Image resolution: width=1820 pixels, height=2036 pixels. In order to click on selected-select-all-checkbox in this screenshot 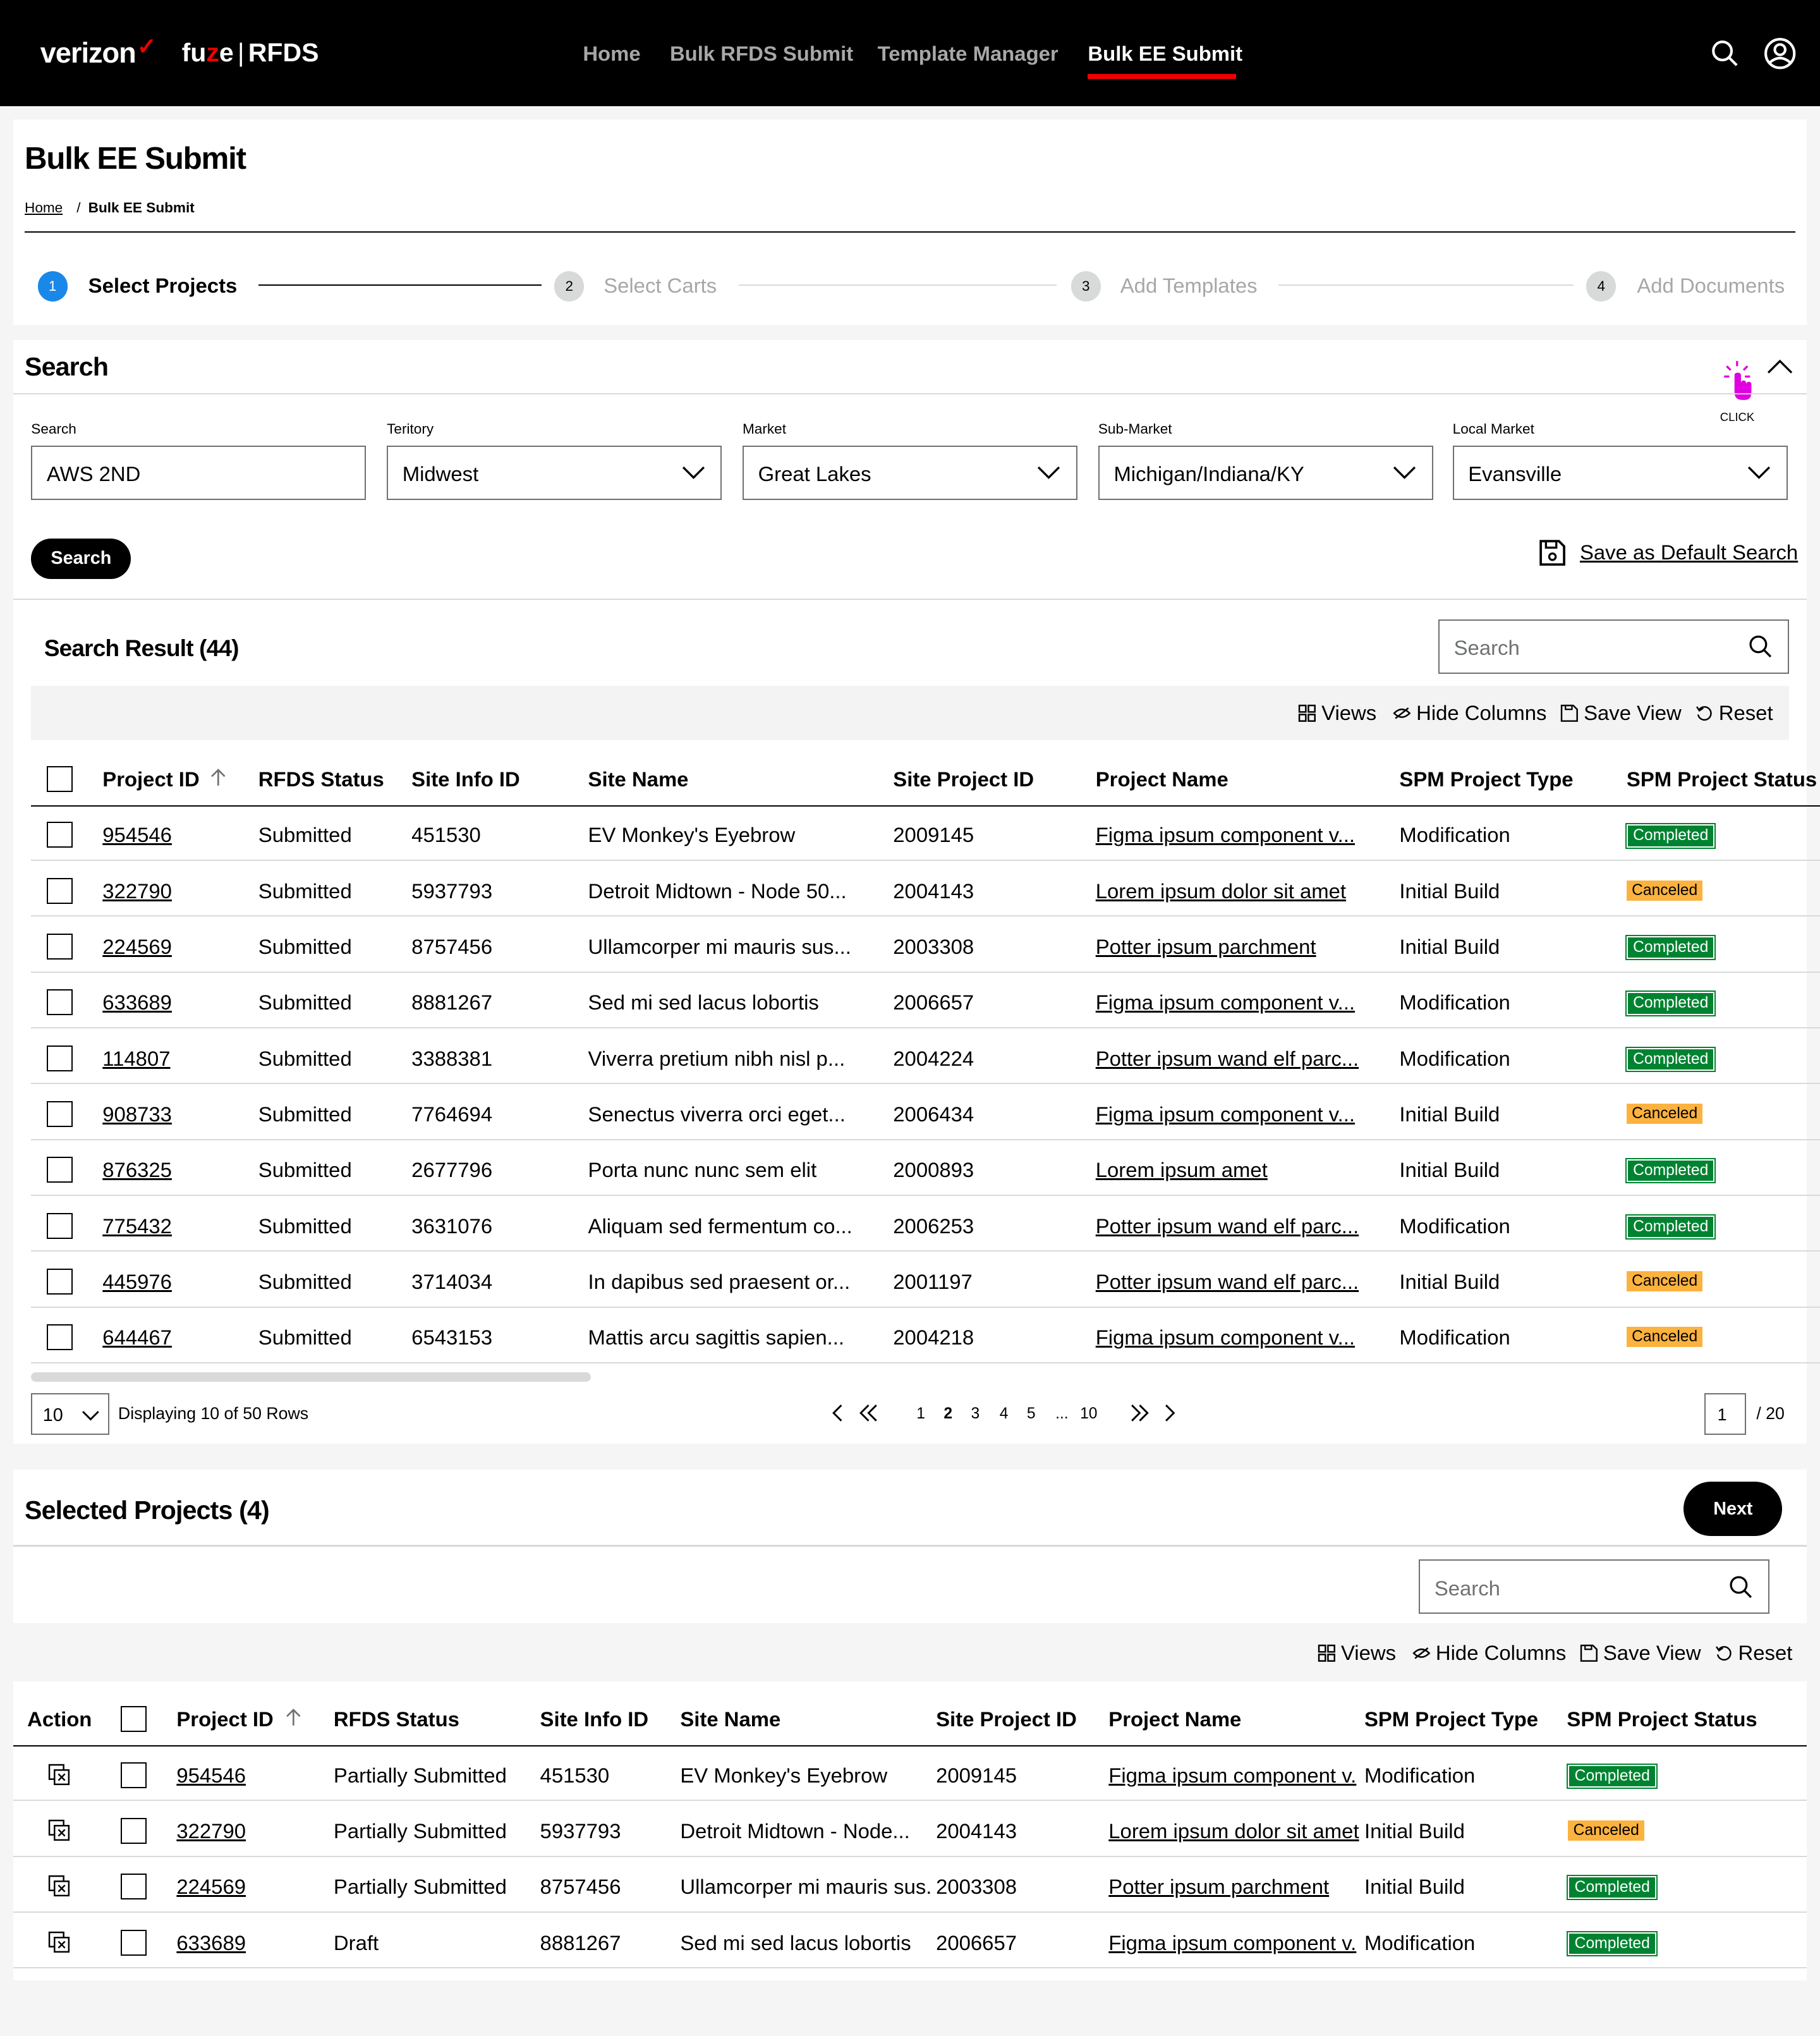, I will do `click(134, 1719)`.